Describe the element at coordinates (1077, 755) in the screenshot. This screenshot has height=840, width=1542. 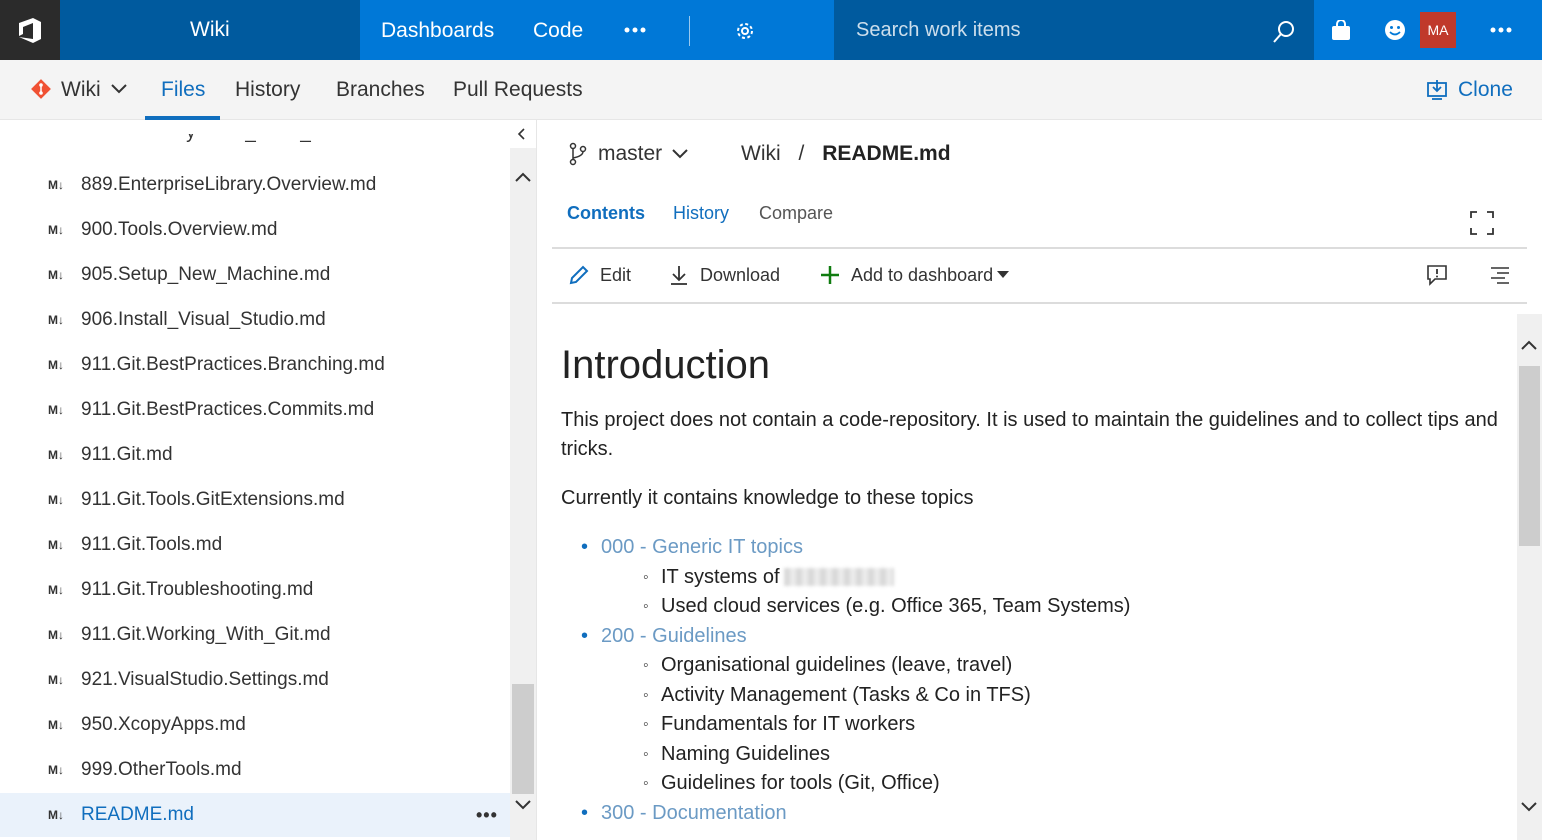
I see `topic-subitem: ◦ Naming Guidelines` at that location.